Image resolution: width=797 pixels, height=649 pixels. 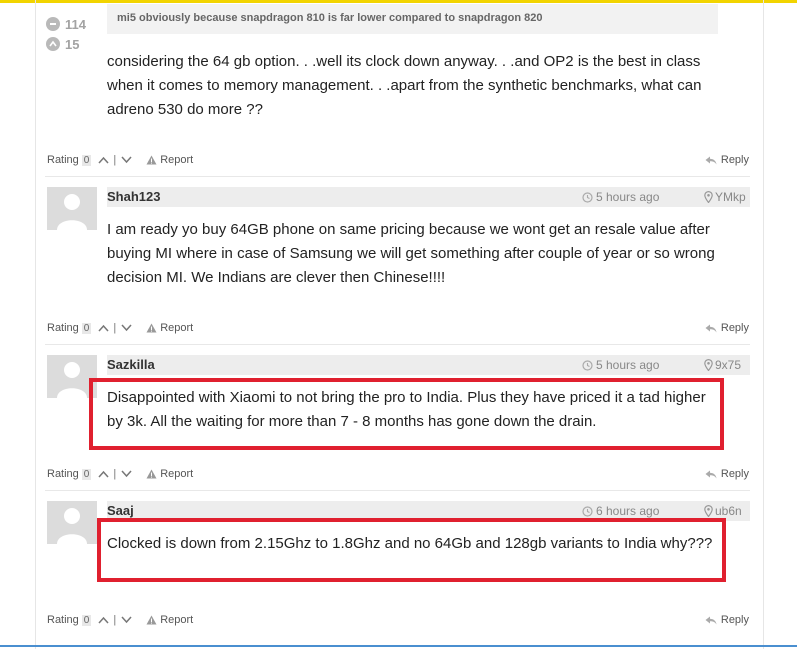 I want to click on location-text: 9x75, so click(x=728, y=365).